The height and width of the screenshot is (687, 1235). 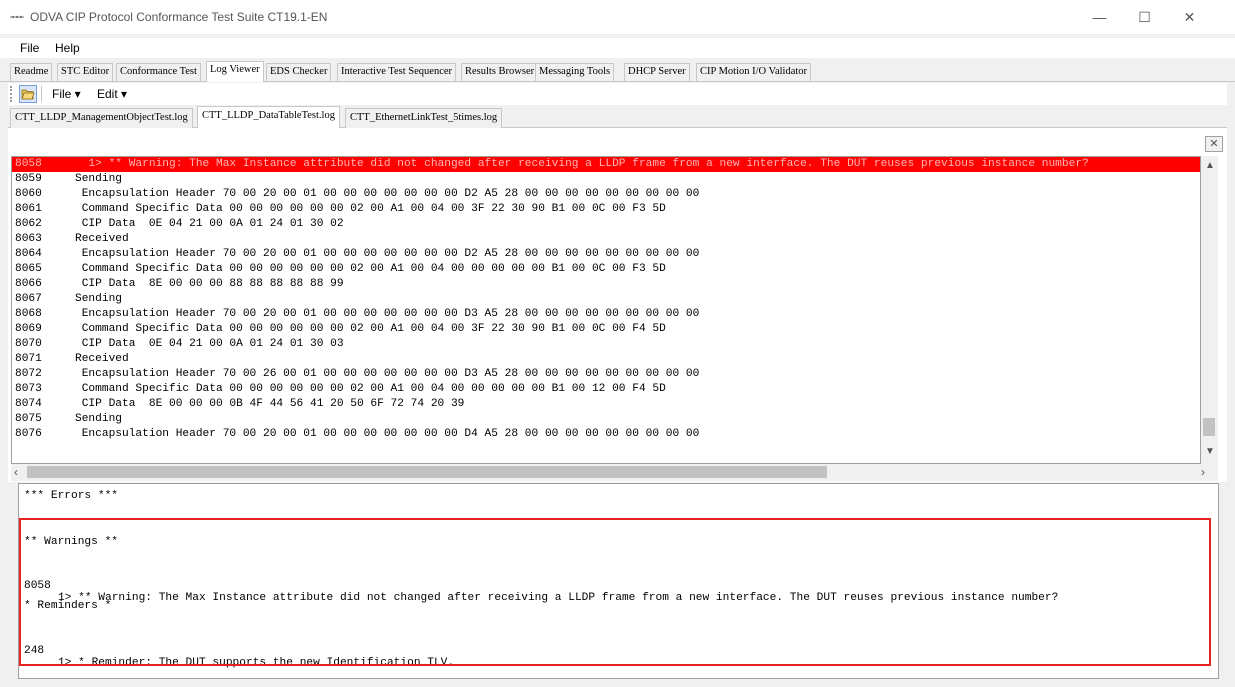 I want to click on log-line: 8067 Sending, so click(x=606, y=299).